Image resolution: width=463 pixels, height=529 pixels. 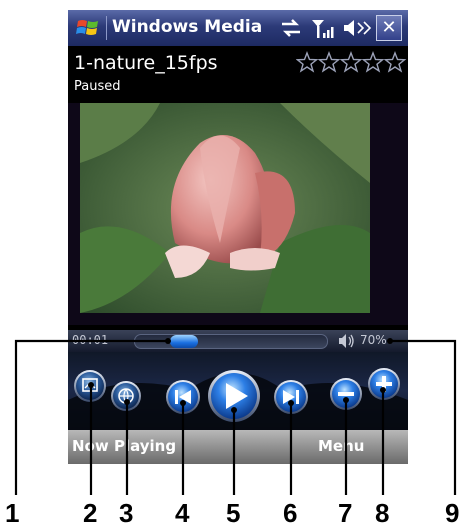 What do you see at coordinates (106, 28) in the screenshot?
I see `title-separator` at bounding box center [106, 28].